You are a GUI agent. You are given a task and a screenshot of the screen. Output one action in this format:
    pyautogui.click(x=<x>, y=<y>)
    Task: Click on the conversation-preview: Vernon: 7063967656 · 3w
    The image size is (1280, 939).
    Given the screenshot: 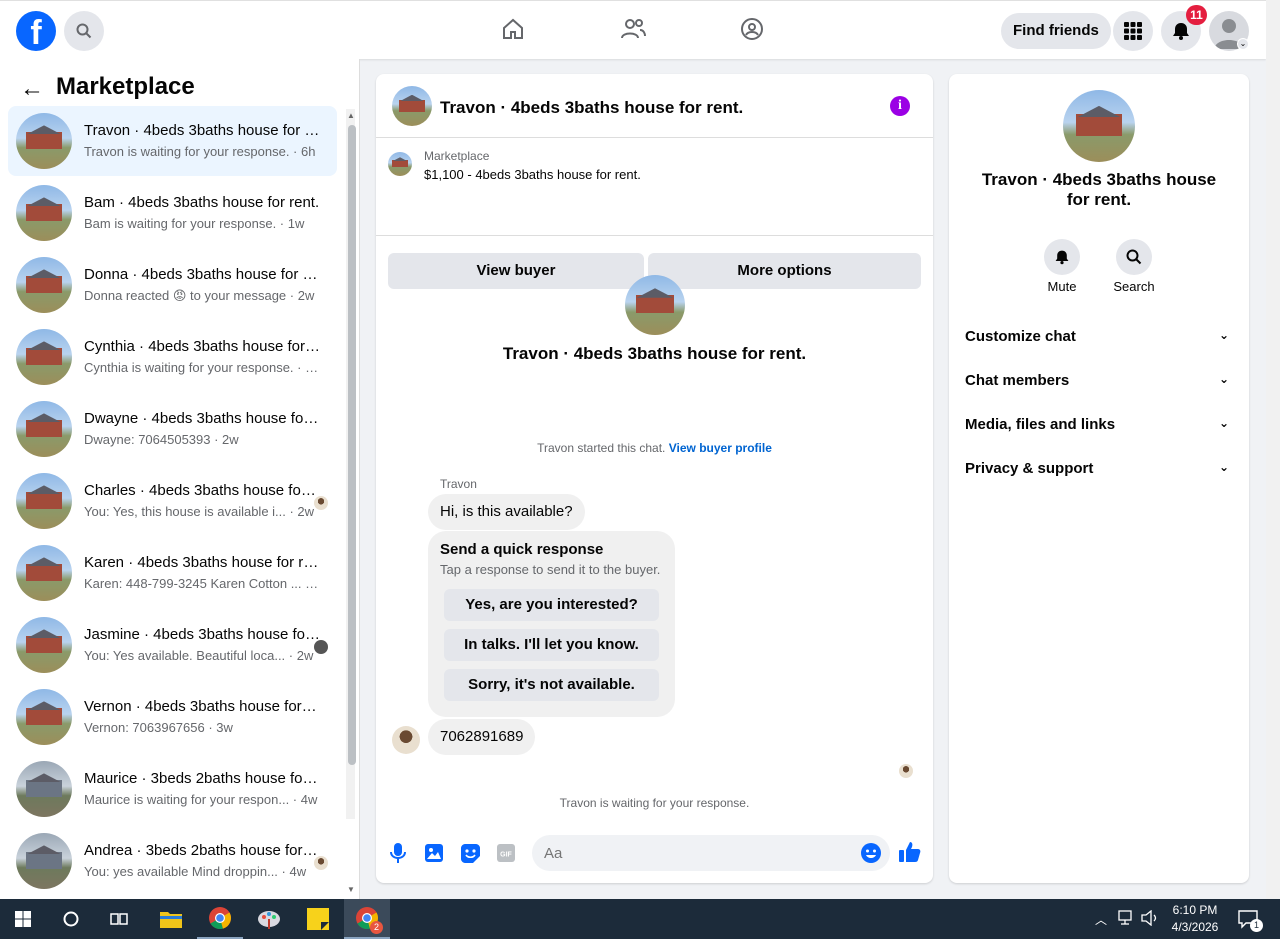 What is the action you would take?
    pyautogui.click(x=158, y=727)
    